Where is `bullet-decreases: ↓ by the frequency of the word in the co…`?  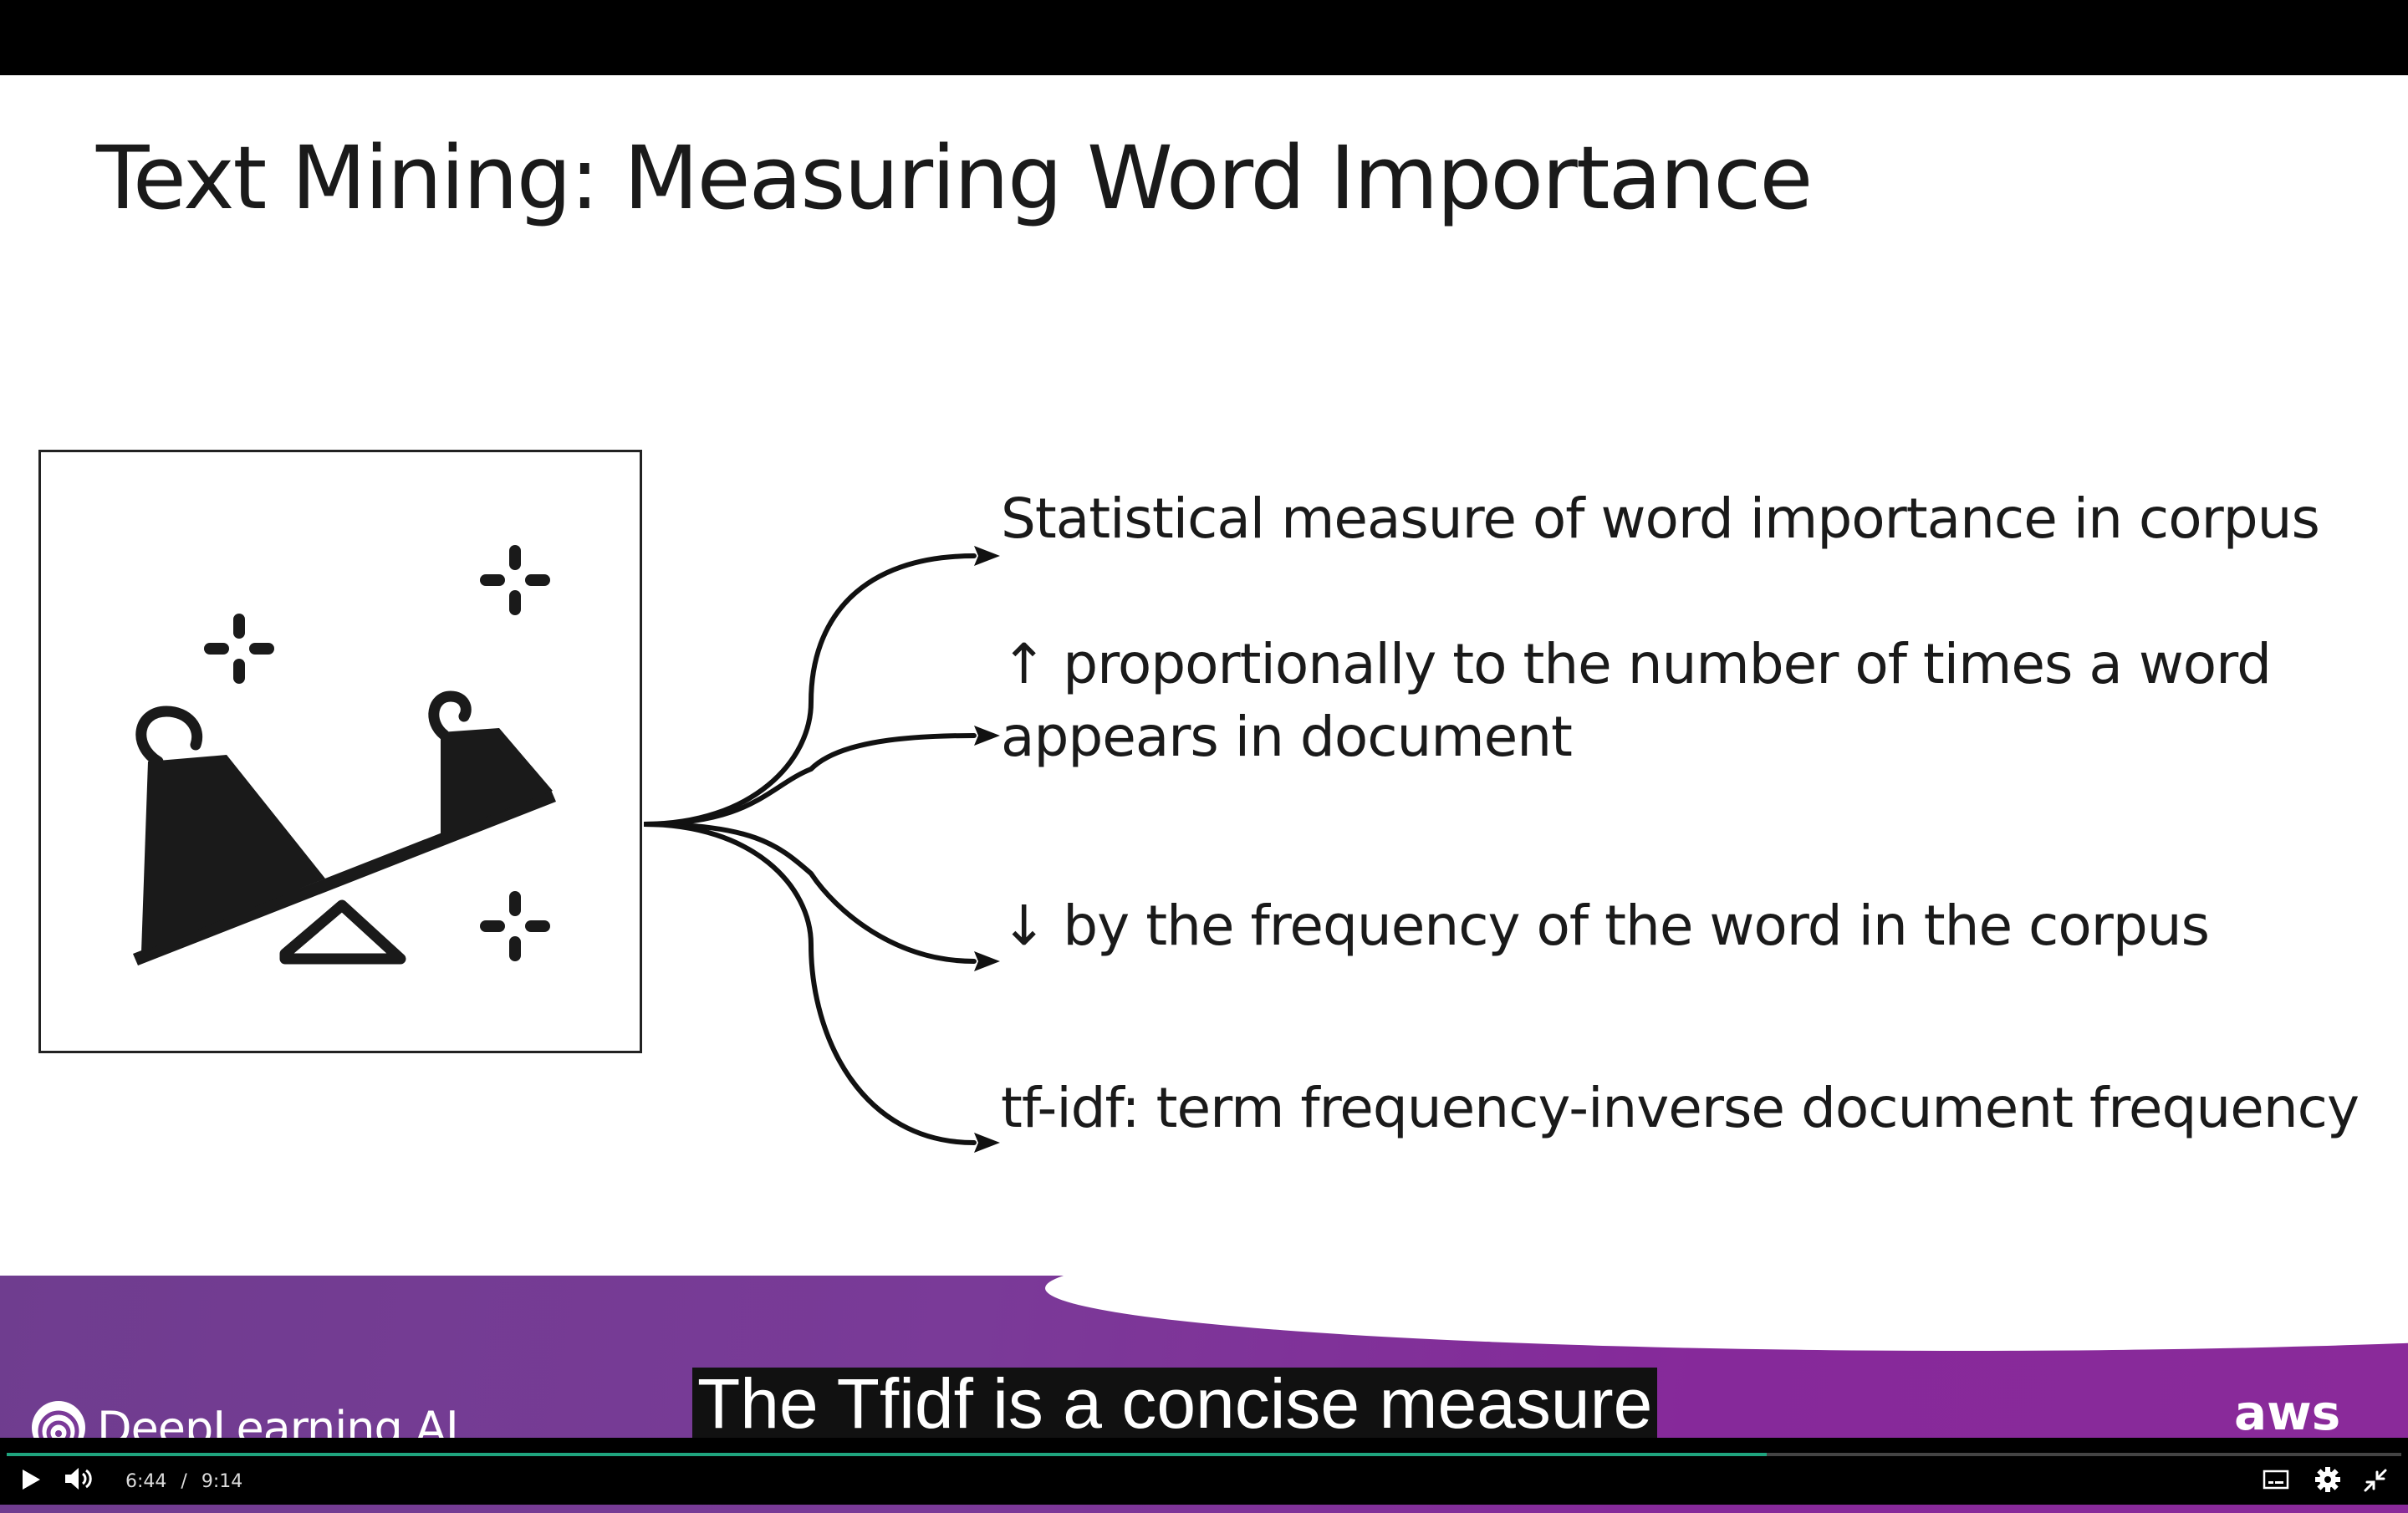 bullet-decreases: ↓ by the frequency of the word in the co… is located at coordinates (1606, 926).